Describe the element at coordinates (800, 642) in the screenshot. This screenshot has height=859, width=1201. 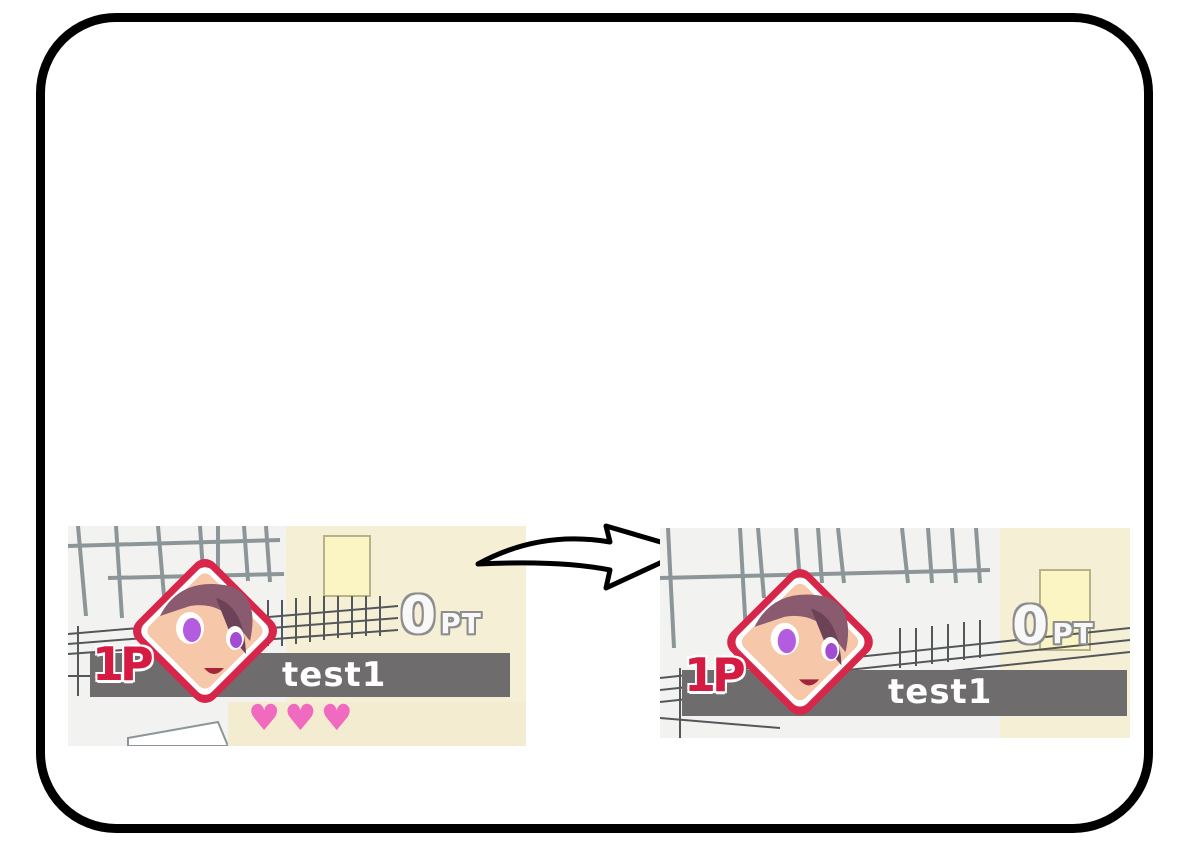
I see `character-portrait-icon` at that location.